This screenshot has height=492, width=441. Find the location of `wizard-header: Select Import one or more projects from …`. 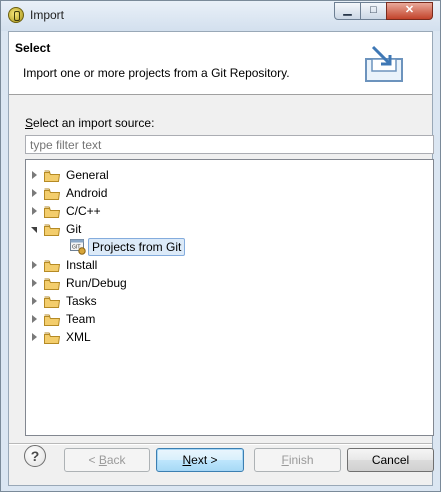

wizard-header: Select Import one or more projects from … is located at coordinates (220, 63).